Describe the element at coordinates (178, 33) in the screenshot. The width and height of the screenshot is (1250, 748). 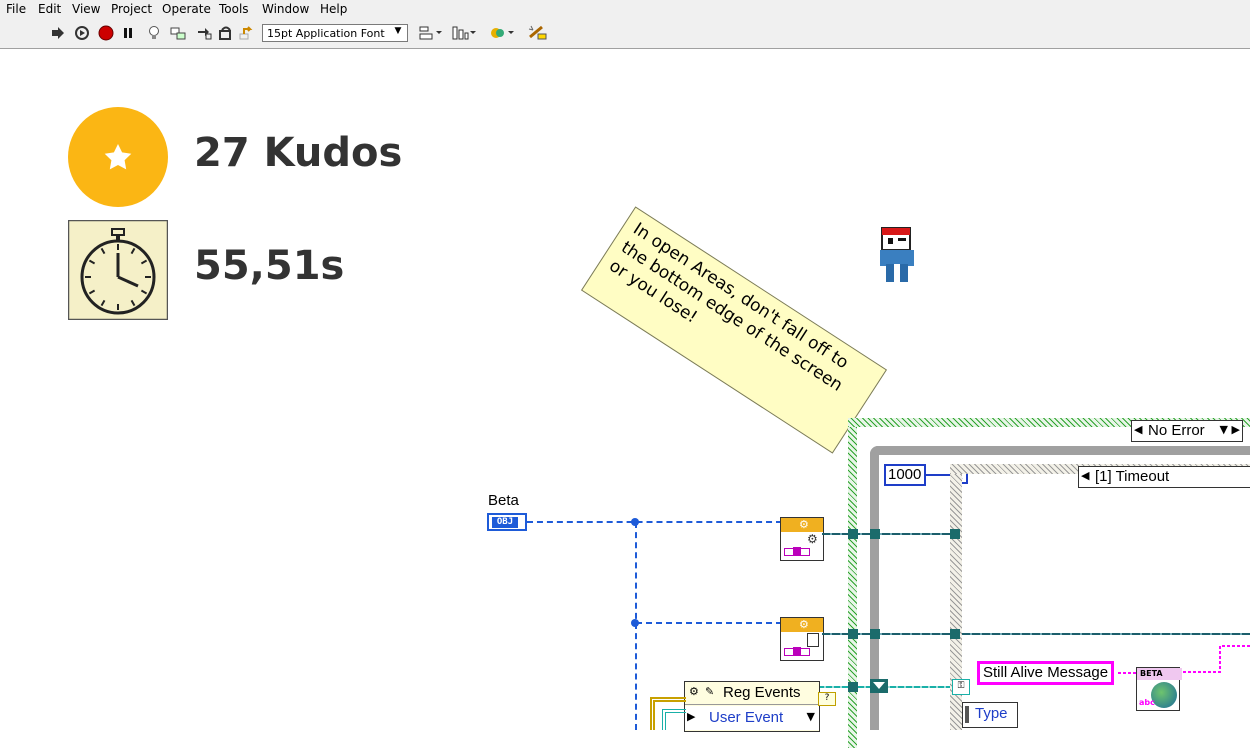
I see `retain-wire-values-icon` at that location.